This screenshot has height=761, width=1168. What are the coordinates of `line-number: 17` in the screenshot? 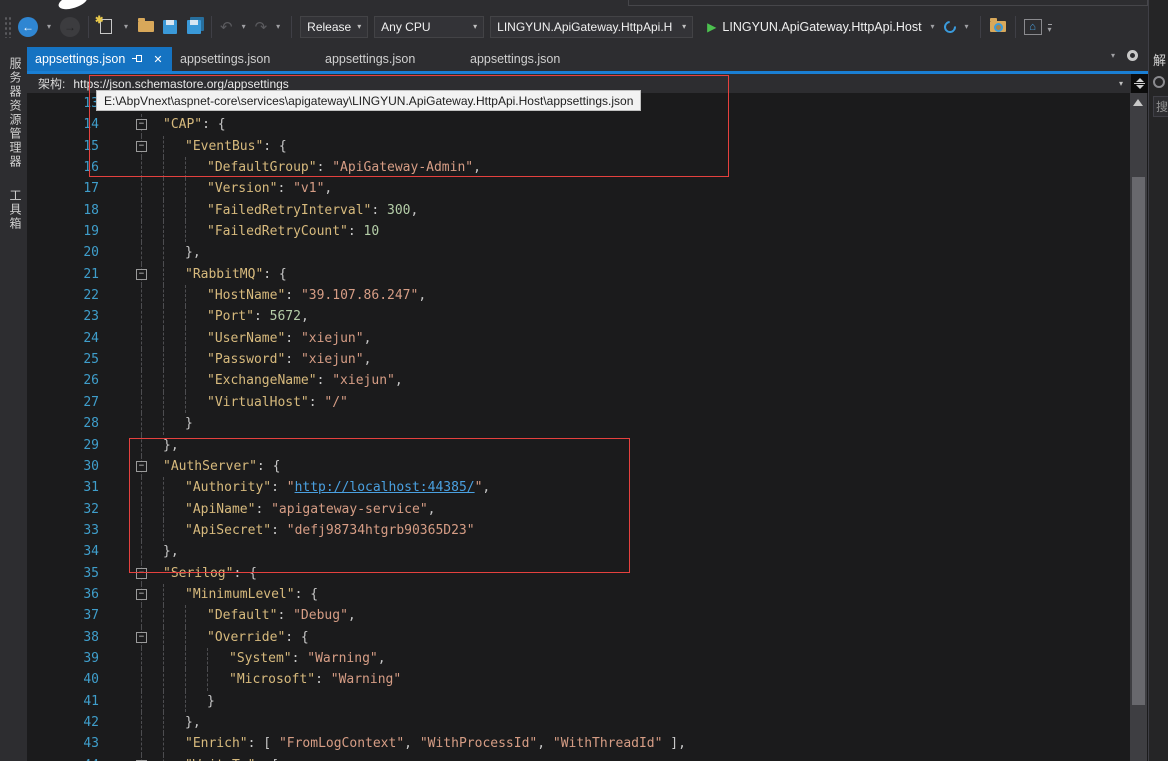 It's located at (91, 189).